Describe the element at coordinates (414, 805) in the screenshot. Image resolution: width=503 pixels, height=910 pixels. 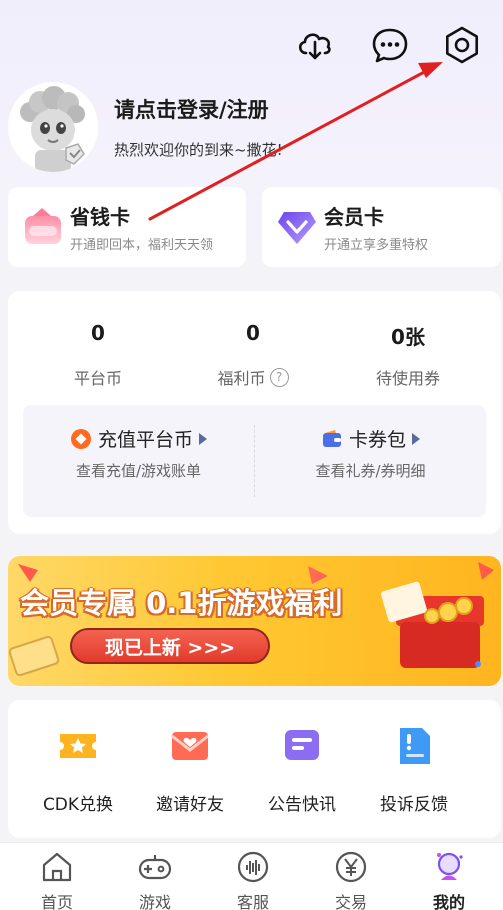
I see `complaint-feedback-label: 投诉反馈` at that location.